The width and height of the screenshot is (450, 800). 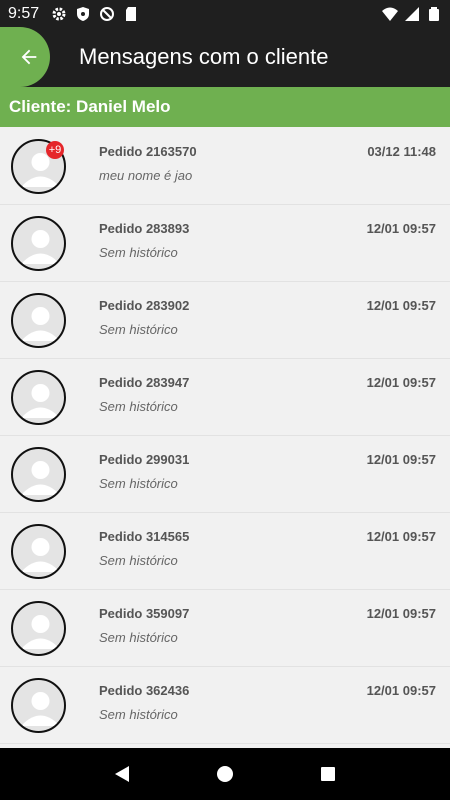 What do you see at coordinates (225, 13) in the screenshot?
I see `status-bar: 9:57` at bounding box center [225, 13].